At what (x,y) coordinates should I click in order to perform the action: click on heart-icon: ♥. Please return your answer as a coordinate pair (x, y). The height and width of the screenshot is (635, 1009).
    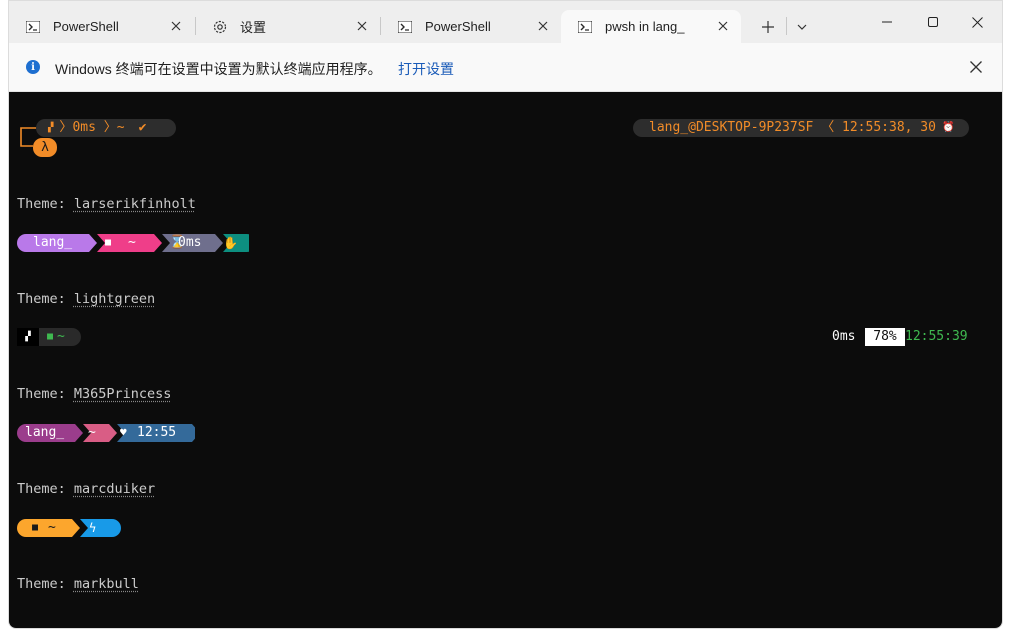
    Looking at the image, I should click on (123, 432).